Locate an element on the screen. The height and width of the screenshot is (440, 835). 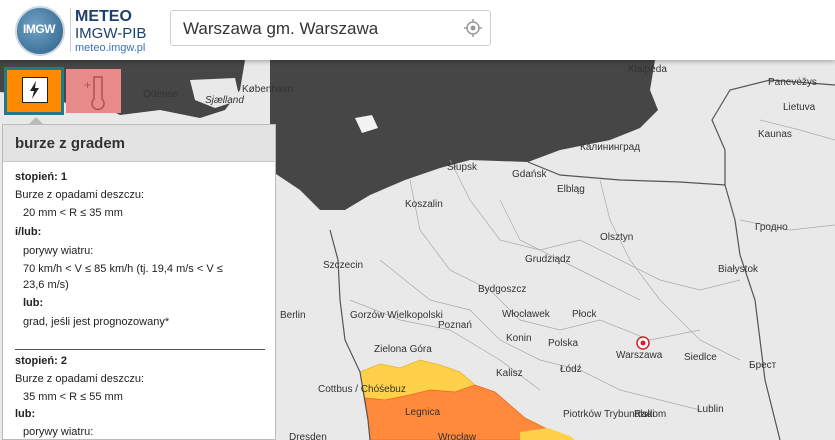
degree-1-rain-label: Burze z opadami deszczu: is located at coordinates (80, 195).